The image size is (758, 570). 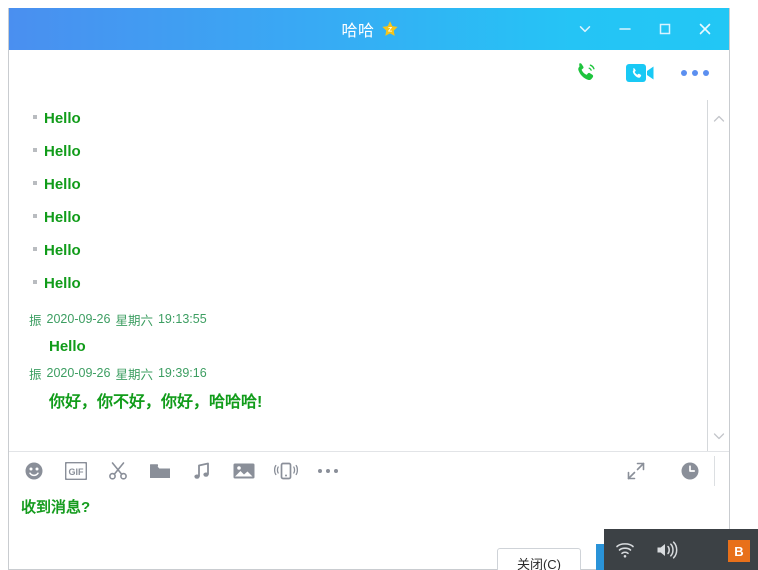 What do you see at coordinates (719, 436) in the screenshot?
I see `scroll-down-icon` at bounding box center [719, 436].